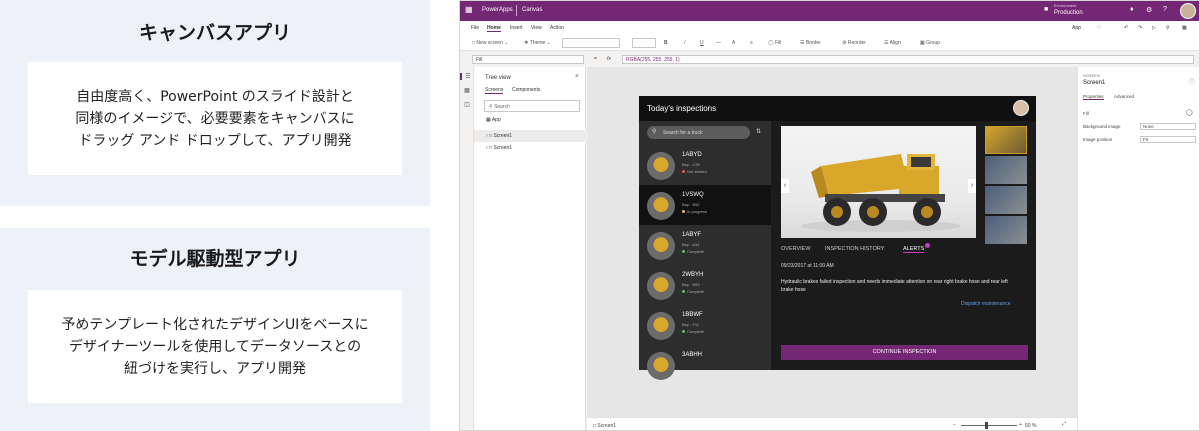 This screenshot has height=431, width=1200. What do you see at coordinates (796, 249) in the screenshot?
I see `tab-overview: OVERVIEW` at bounding box center [796, 249].